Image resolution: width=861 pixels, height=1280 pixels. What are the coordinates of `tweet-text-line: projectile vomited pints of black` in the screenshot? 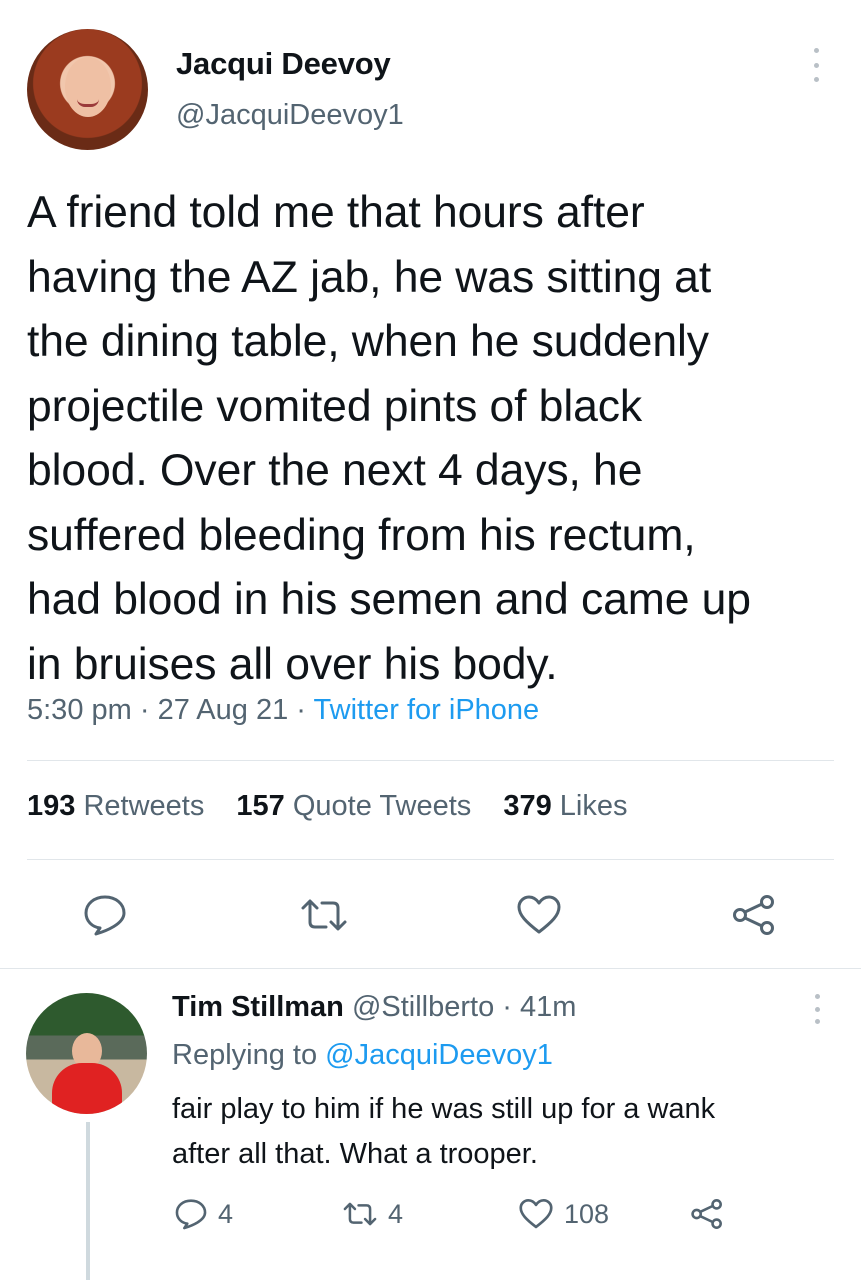 It's located at (335, 406).